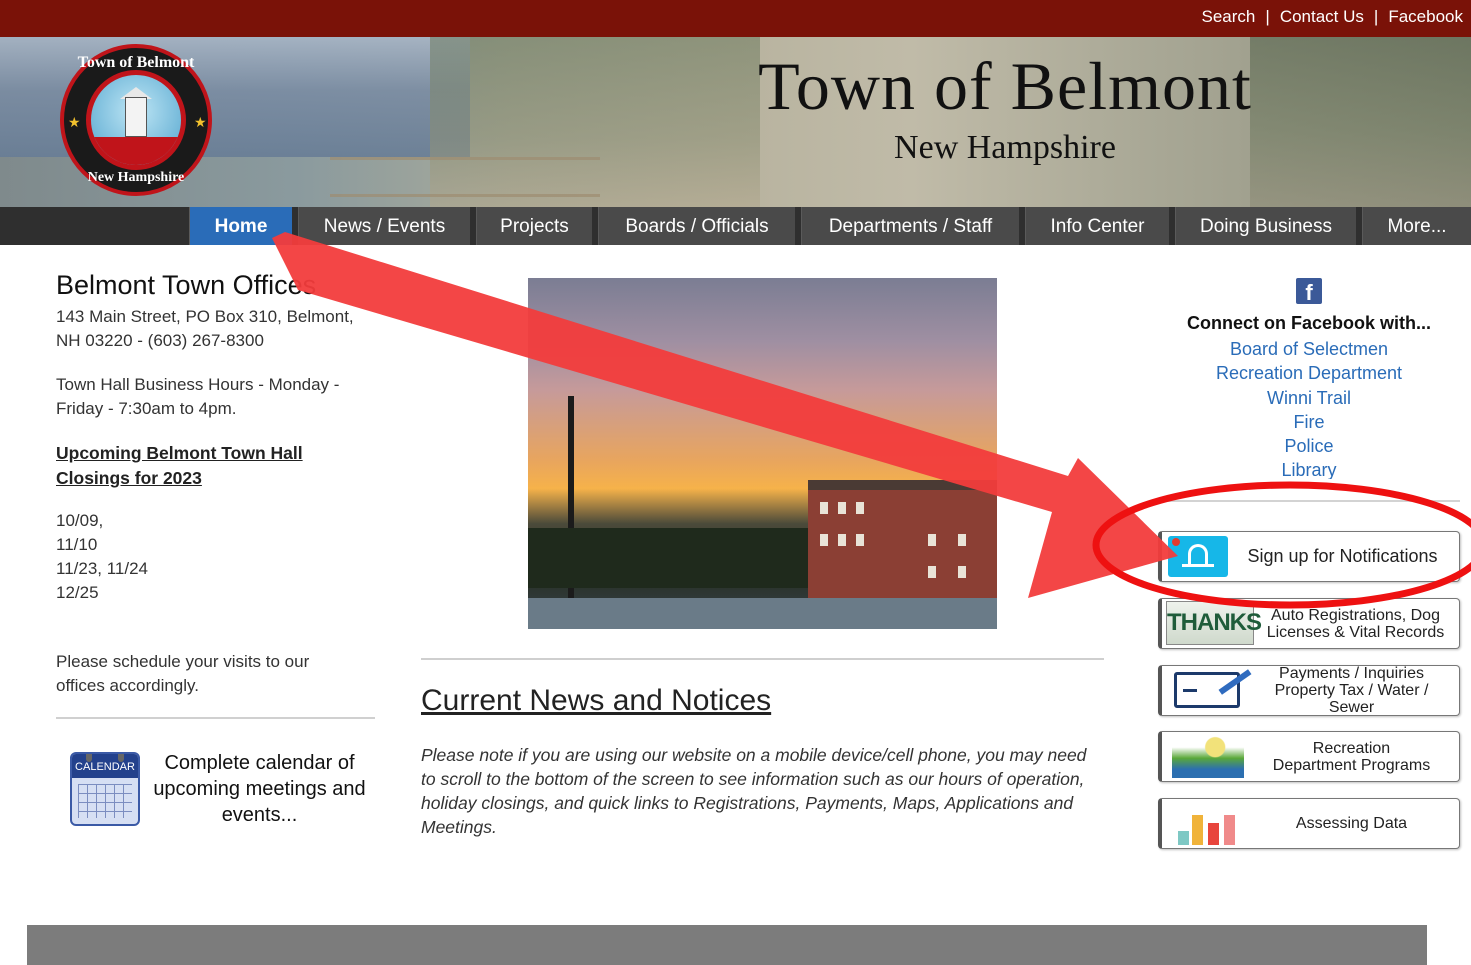  What do you see at coordinates (902, 541) in the screenshot?
I see `brick-building` at bounding box center [902, 541].